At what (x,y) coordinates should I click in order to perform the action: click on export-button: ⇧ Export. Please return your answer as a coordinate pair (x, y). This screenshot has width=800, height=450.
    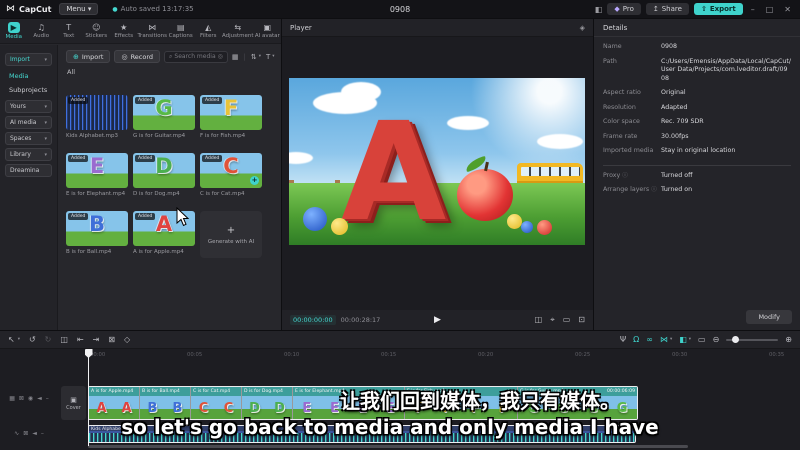
    Looking at the image, I should click on (718, 9).